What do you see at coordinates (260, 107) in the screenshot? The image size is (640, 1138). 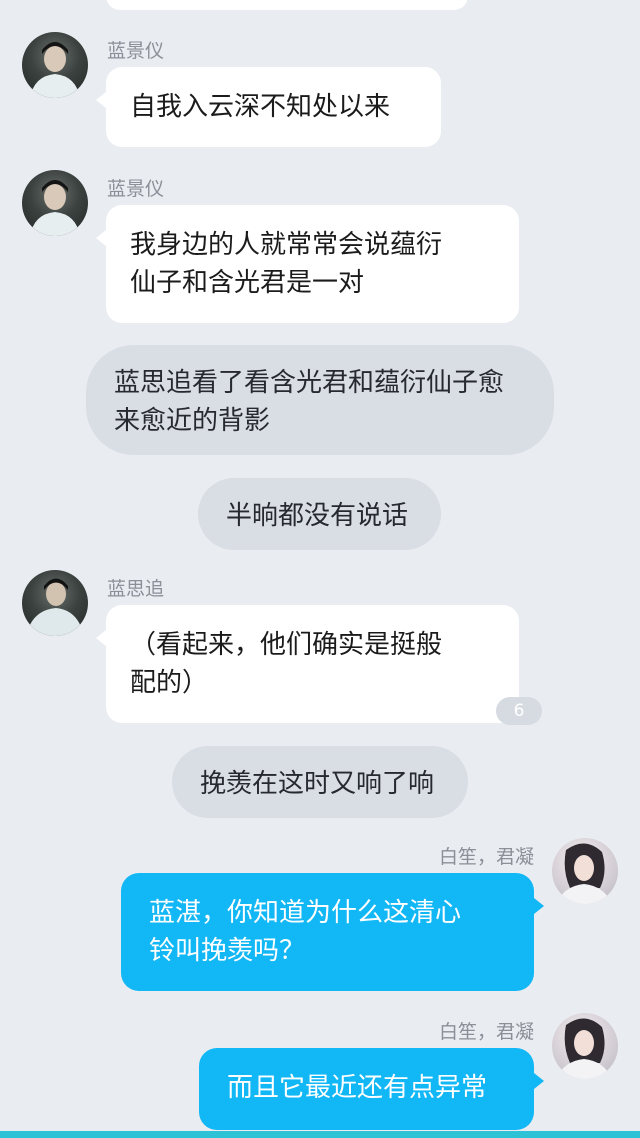 I see `message-text: 自我入云深不知处以来` at bounding box center [260, 107].